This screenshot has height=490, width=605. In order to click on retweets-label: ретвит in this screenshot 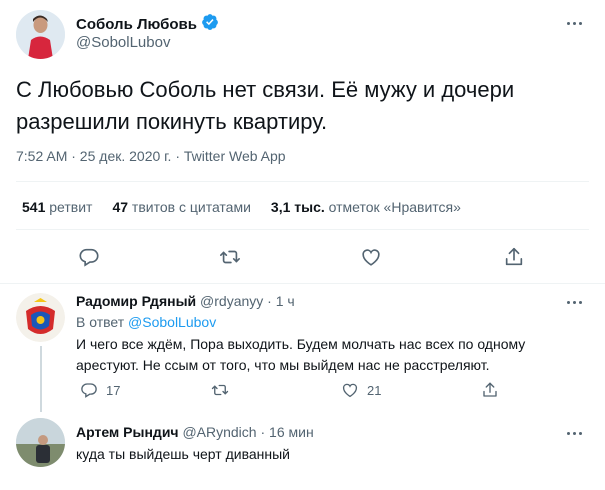, I will do `click(71, 207)`.